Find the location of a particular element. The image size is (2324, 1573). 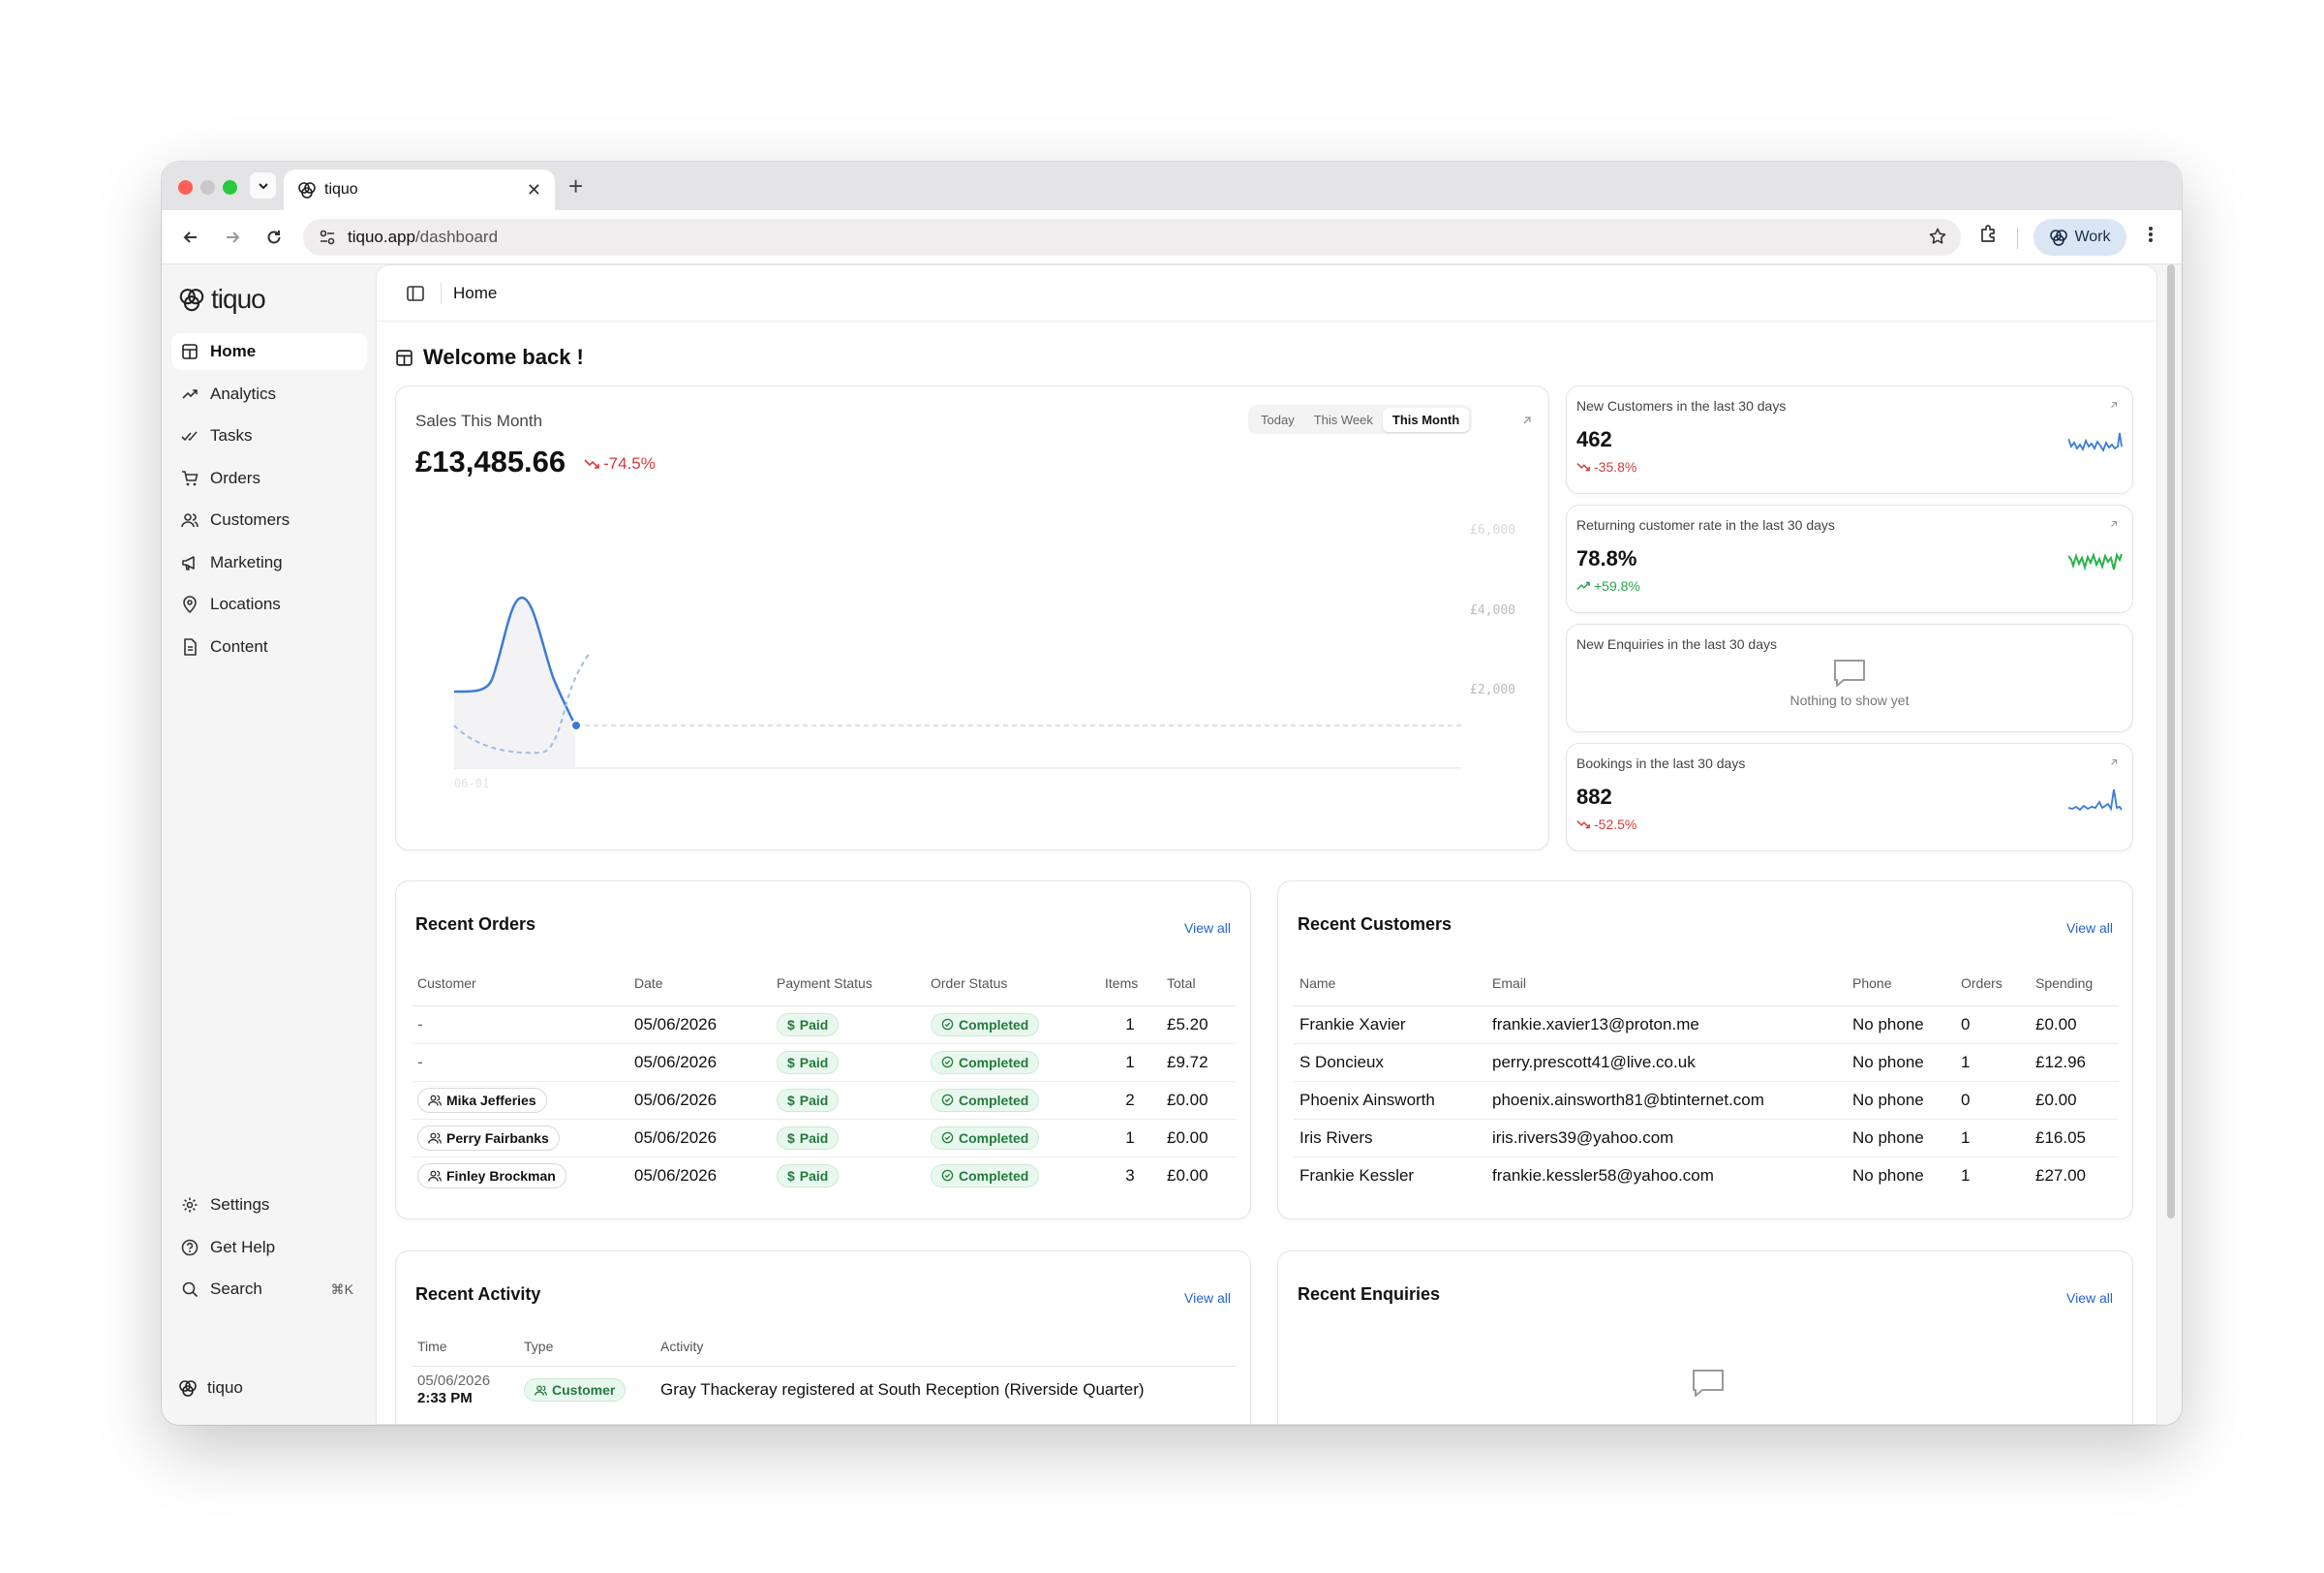

sidebar-item-tasks: Tasks is located at coordinates (269, 435).